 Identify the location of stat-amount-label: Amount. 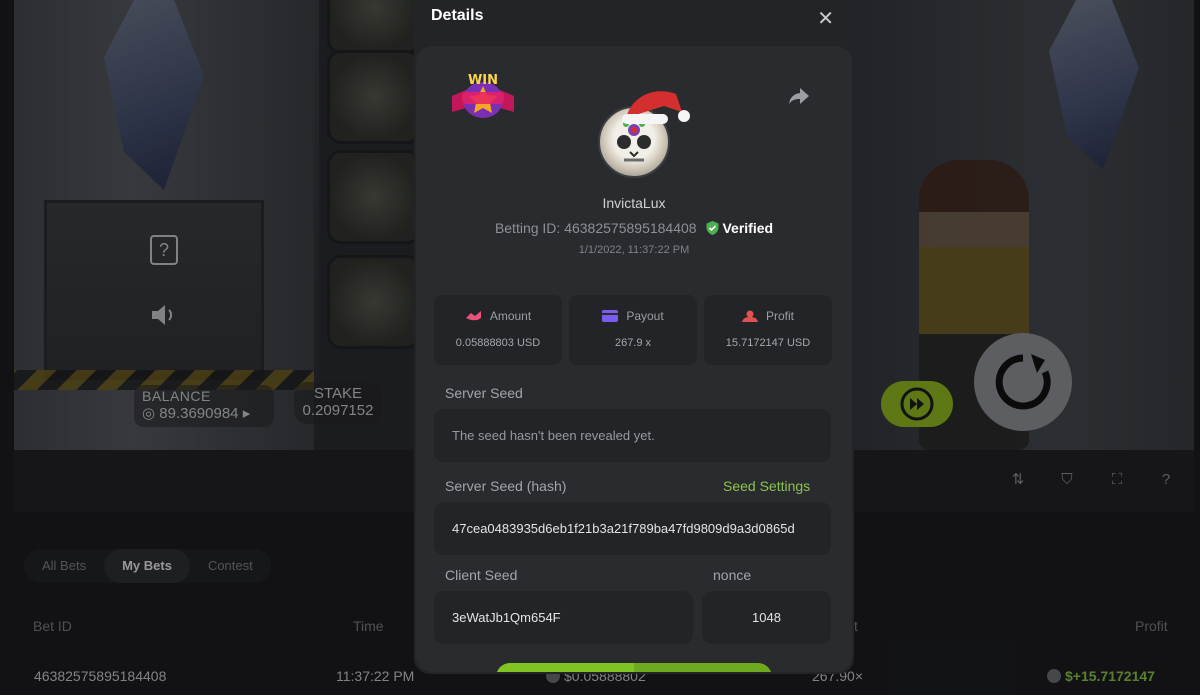
(510, 316).